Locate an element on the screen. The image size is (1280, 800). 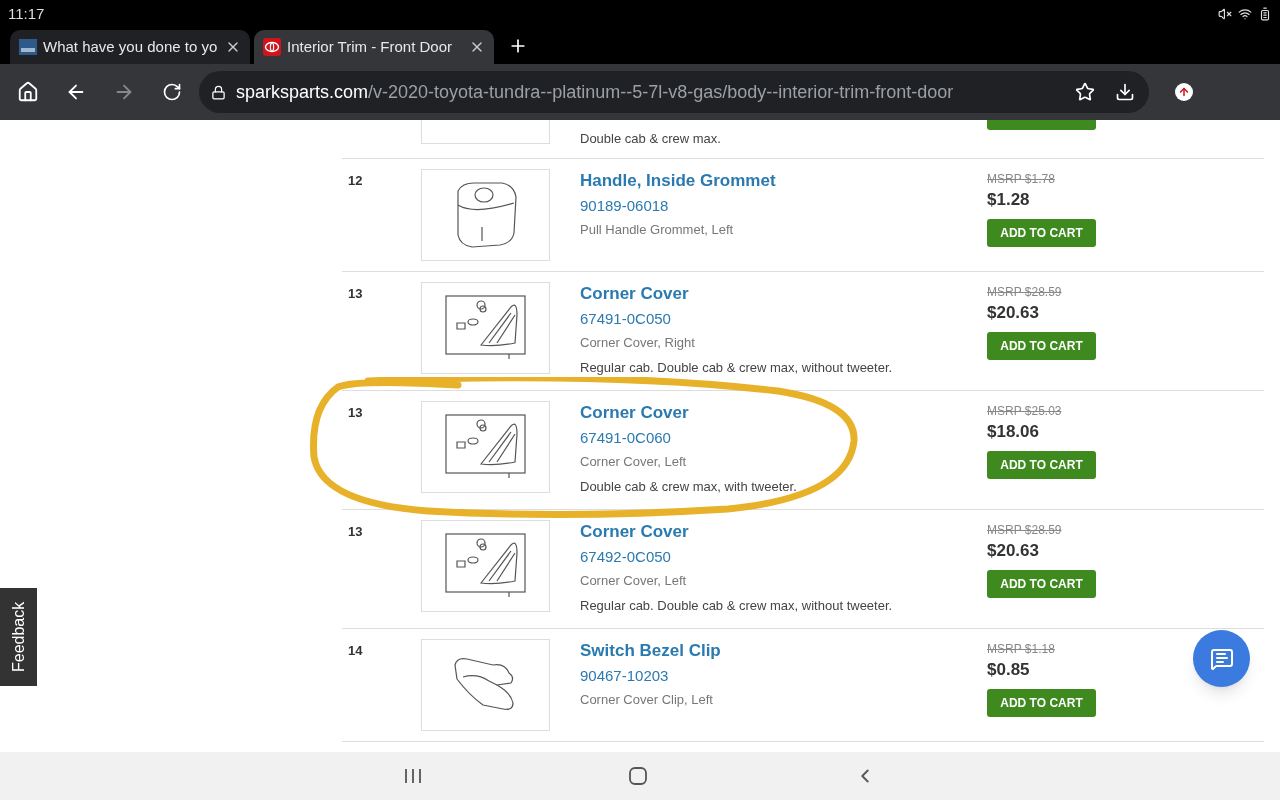
browser-tab: What have you done to yo is located at coordinates (130, 47).